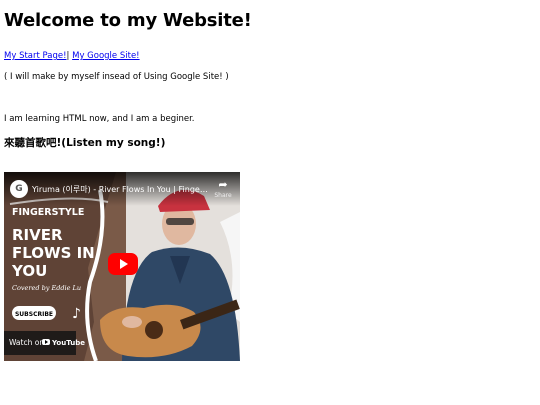  What do you see at coordinates (53, 253) in the screenshot?
I see `thumb-flows-in: FLOWS IN` at bounding box center [53, 253].